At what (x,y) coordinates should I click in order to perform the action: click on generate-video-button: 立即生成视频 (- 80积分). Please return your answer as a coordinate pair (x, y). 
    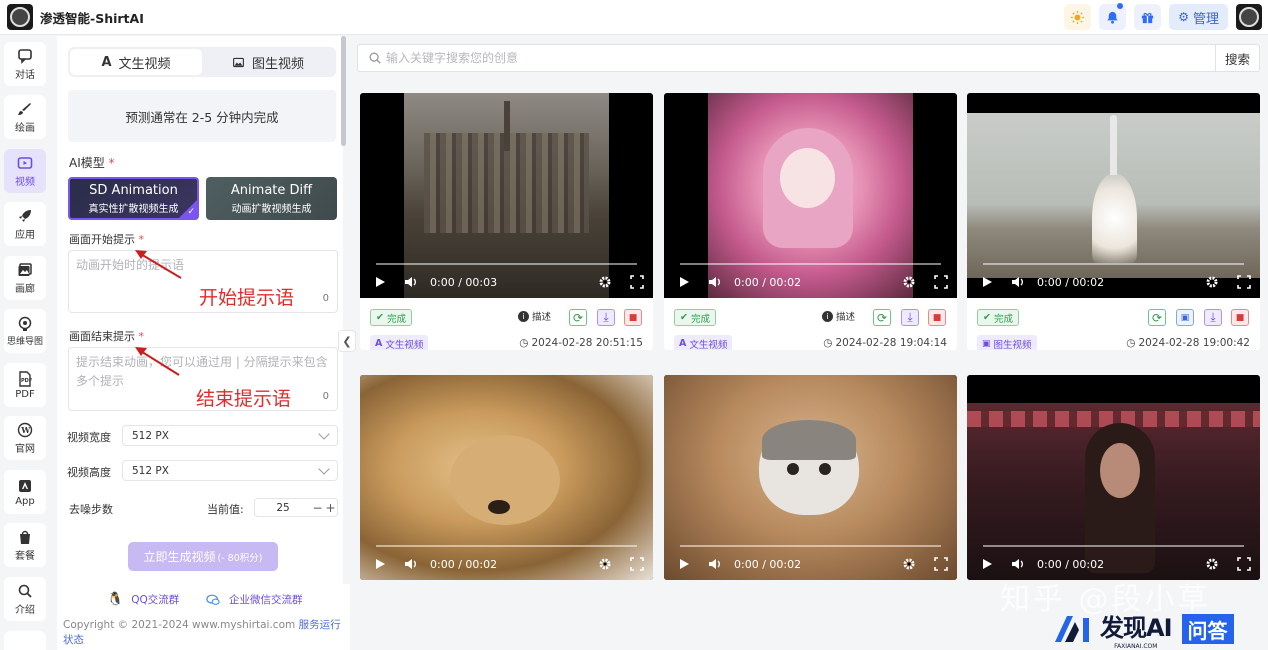
    Looking at the image, I should click on (203, 556).